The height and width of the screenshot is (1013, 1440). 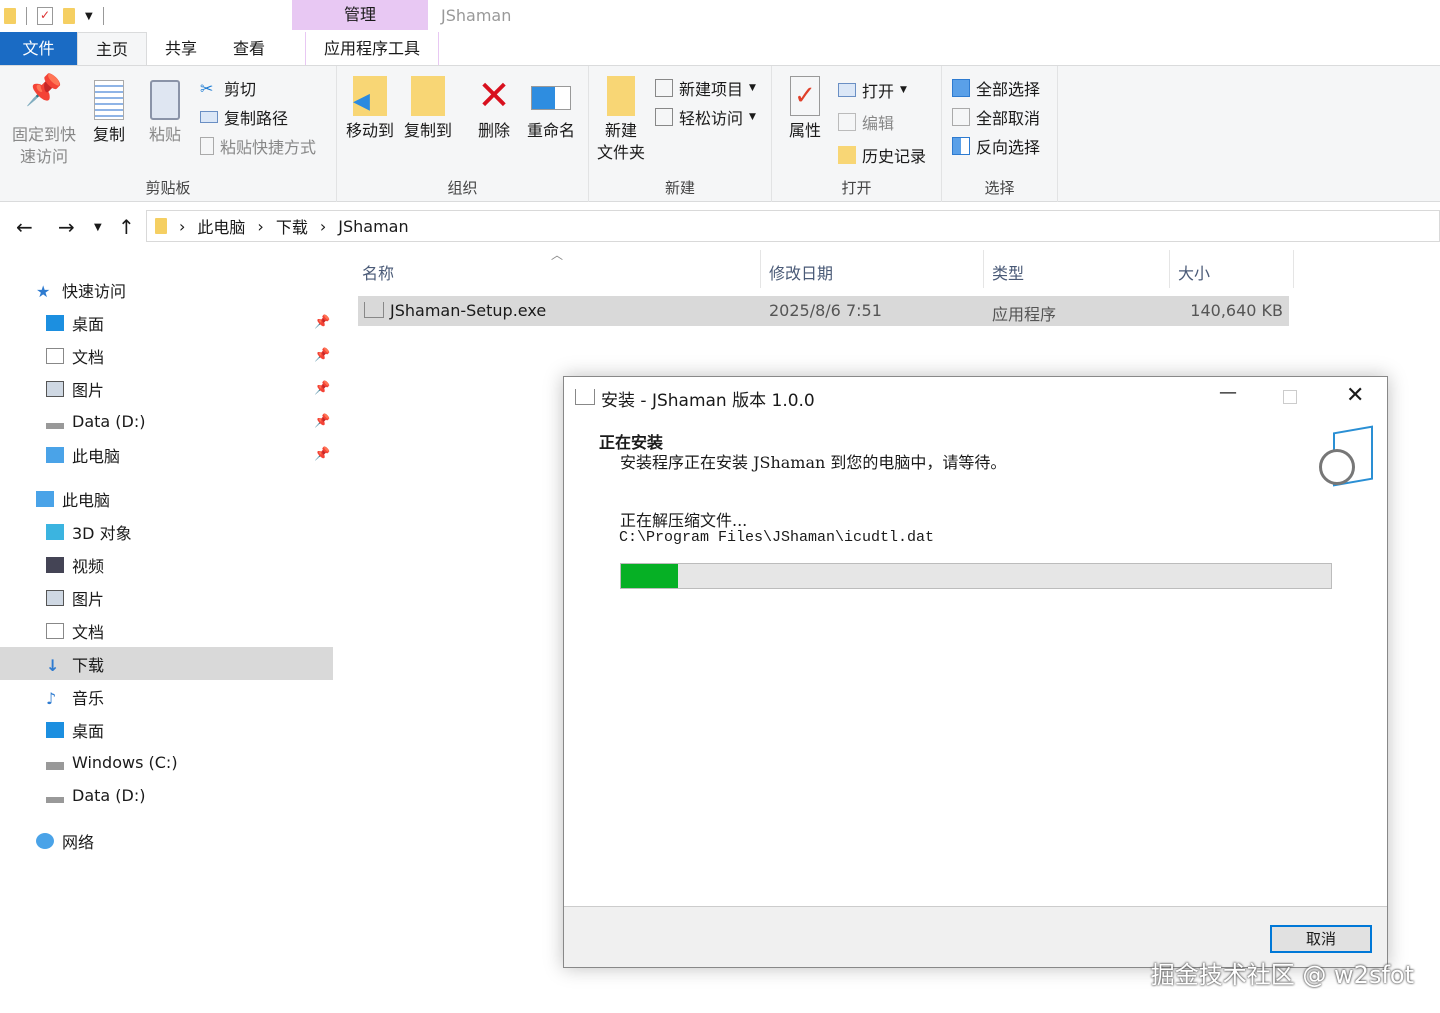 I want to click on recent-dropdown-icon: ▼, so click(x=98, y=227).